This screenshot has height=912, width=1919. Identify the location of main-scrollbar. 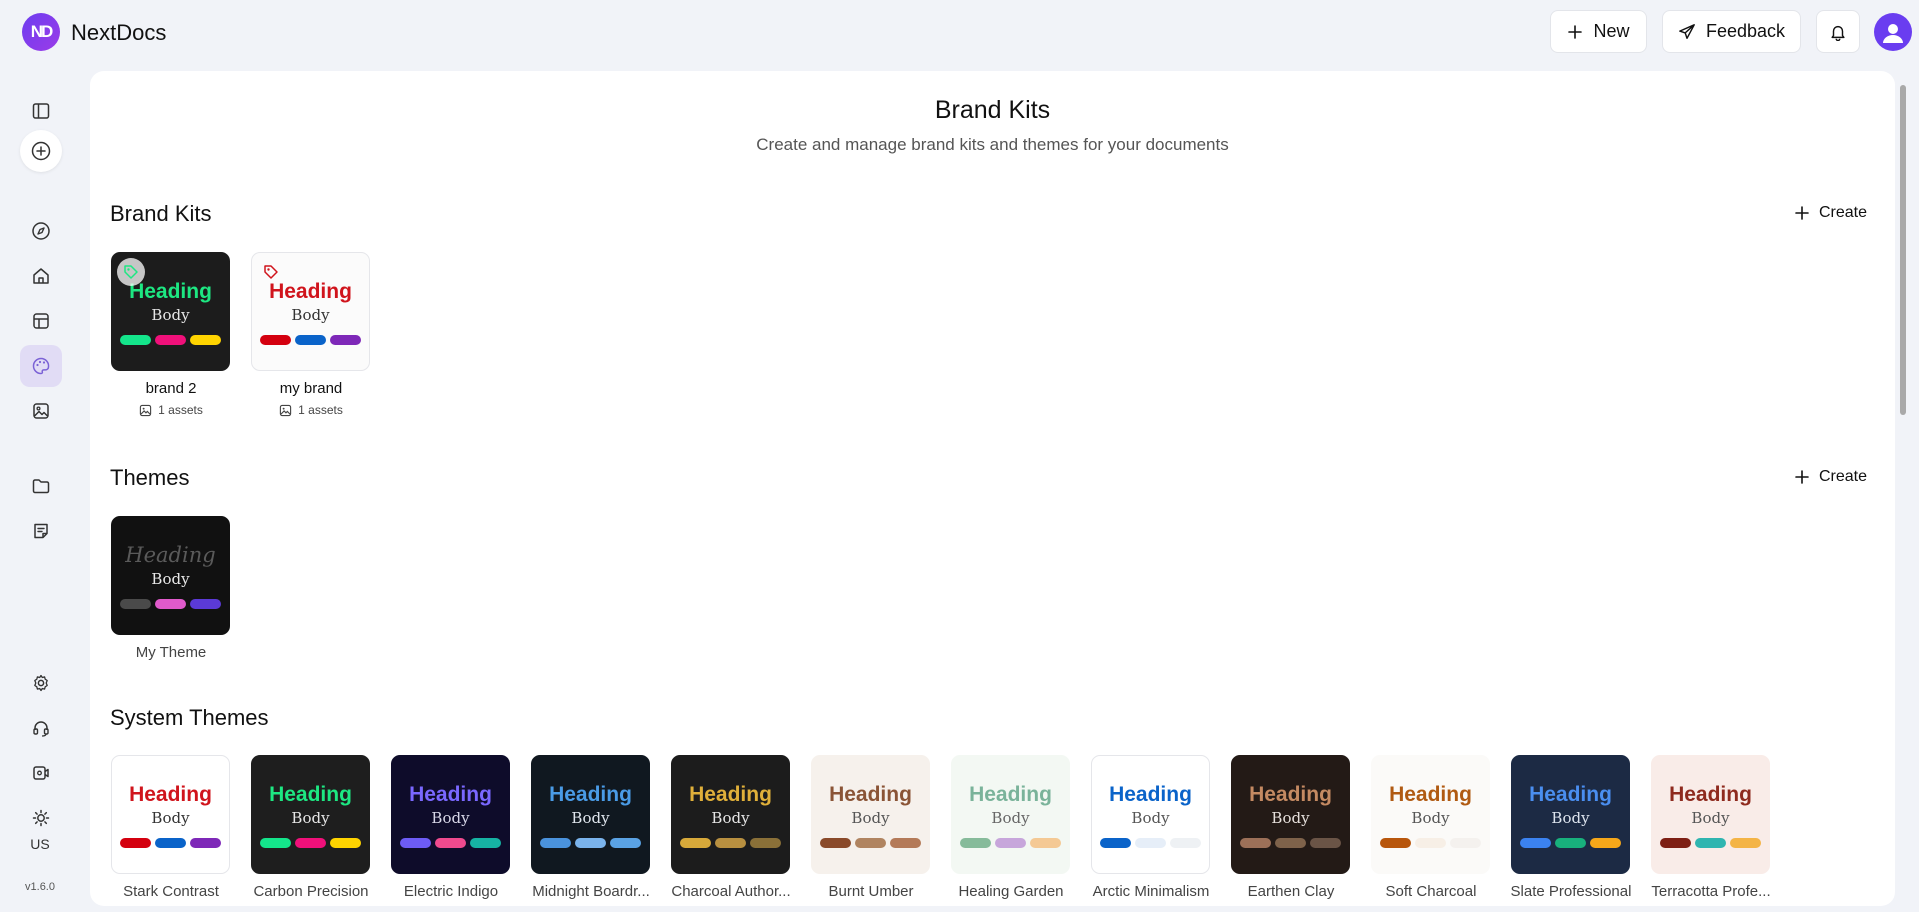
(1903, 488).